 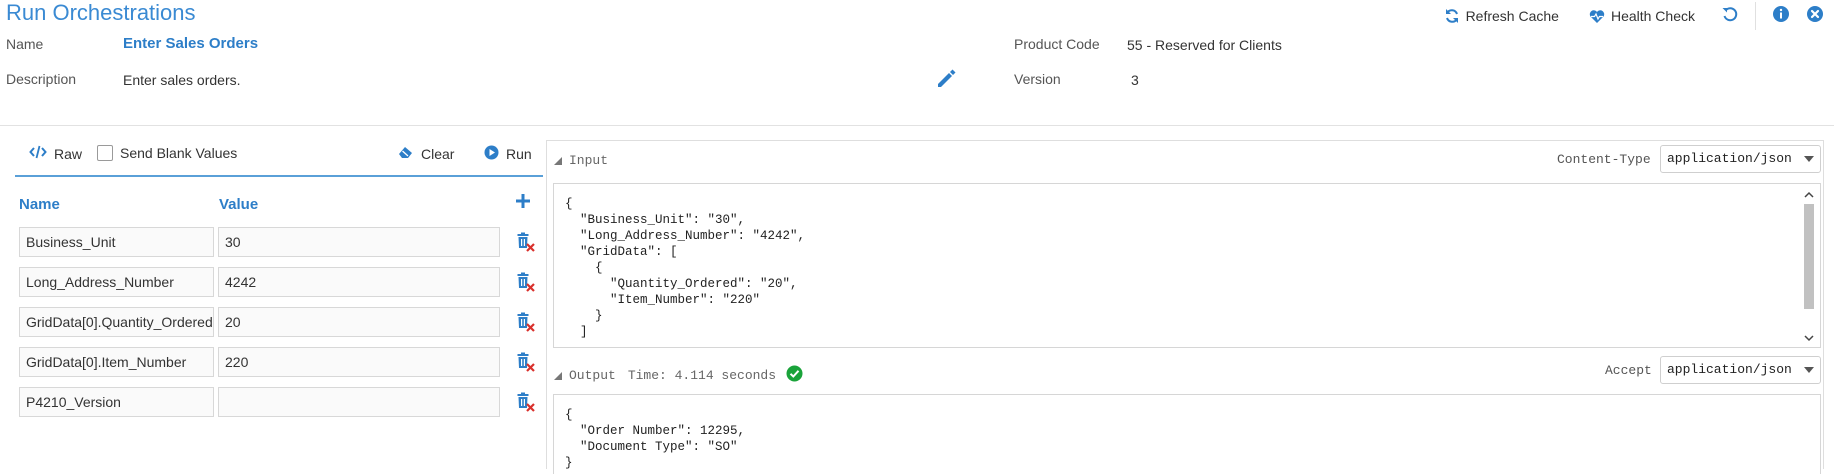 What do you see at coordinates (1730, 16) in the screenshot?
I see `undo-refresh-icon` at bounding box center [1730, 16].